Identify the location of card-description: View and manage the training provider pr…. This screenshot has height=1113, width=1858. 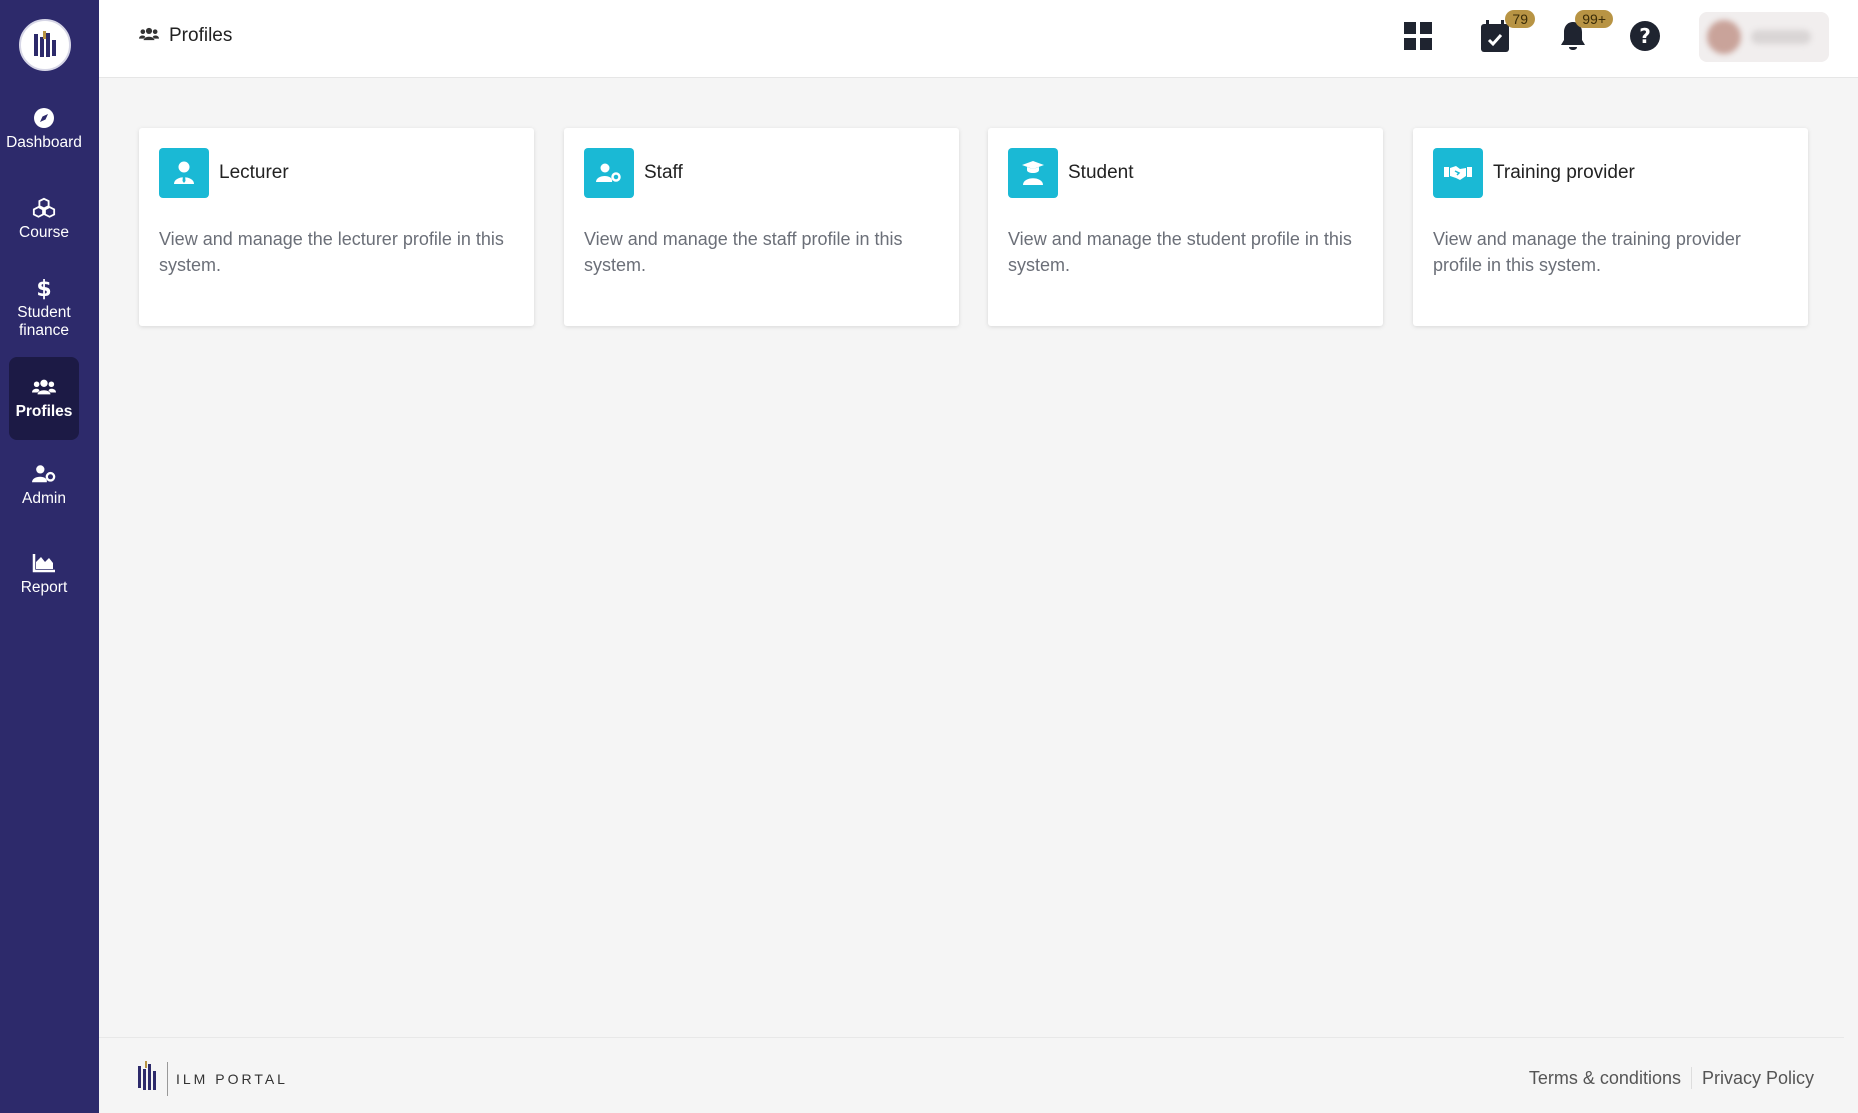
(1587, 252).